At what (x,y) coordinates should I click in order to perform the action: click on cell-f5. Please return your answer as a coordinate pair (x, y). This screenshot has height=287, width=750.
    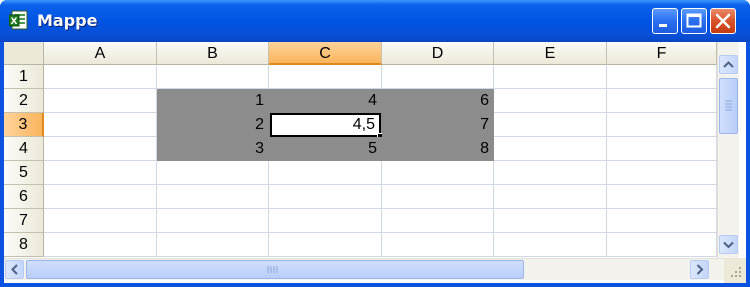
    Looking at the image, I should click on (662, 173).